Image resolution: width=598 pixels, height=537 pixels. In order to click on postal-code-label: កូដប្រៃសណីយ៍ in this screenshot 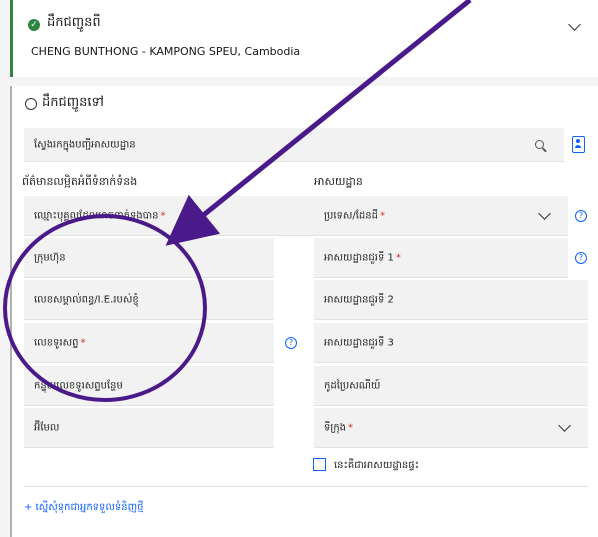, I will do `click(352, 385)`.